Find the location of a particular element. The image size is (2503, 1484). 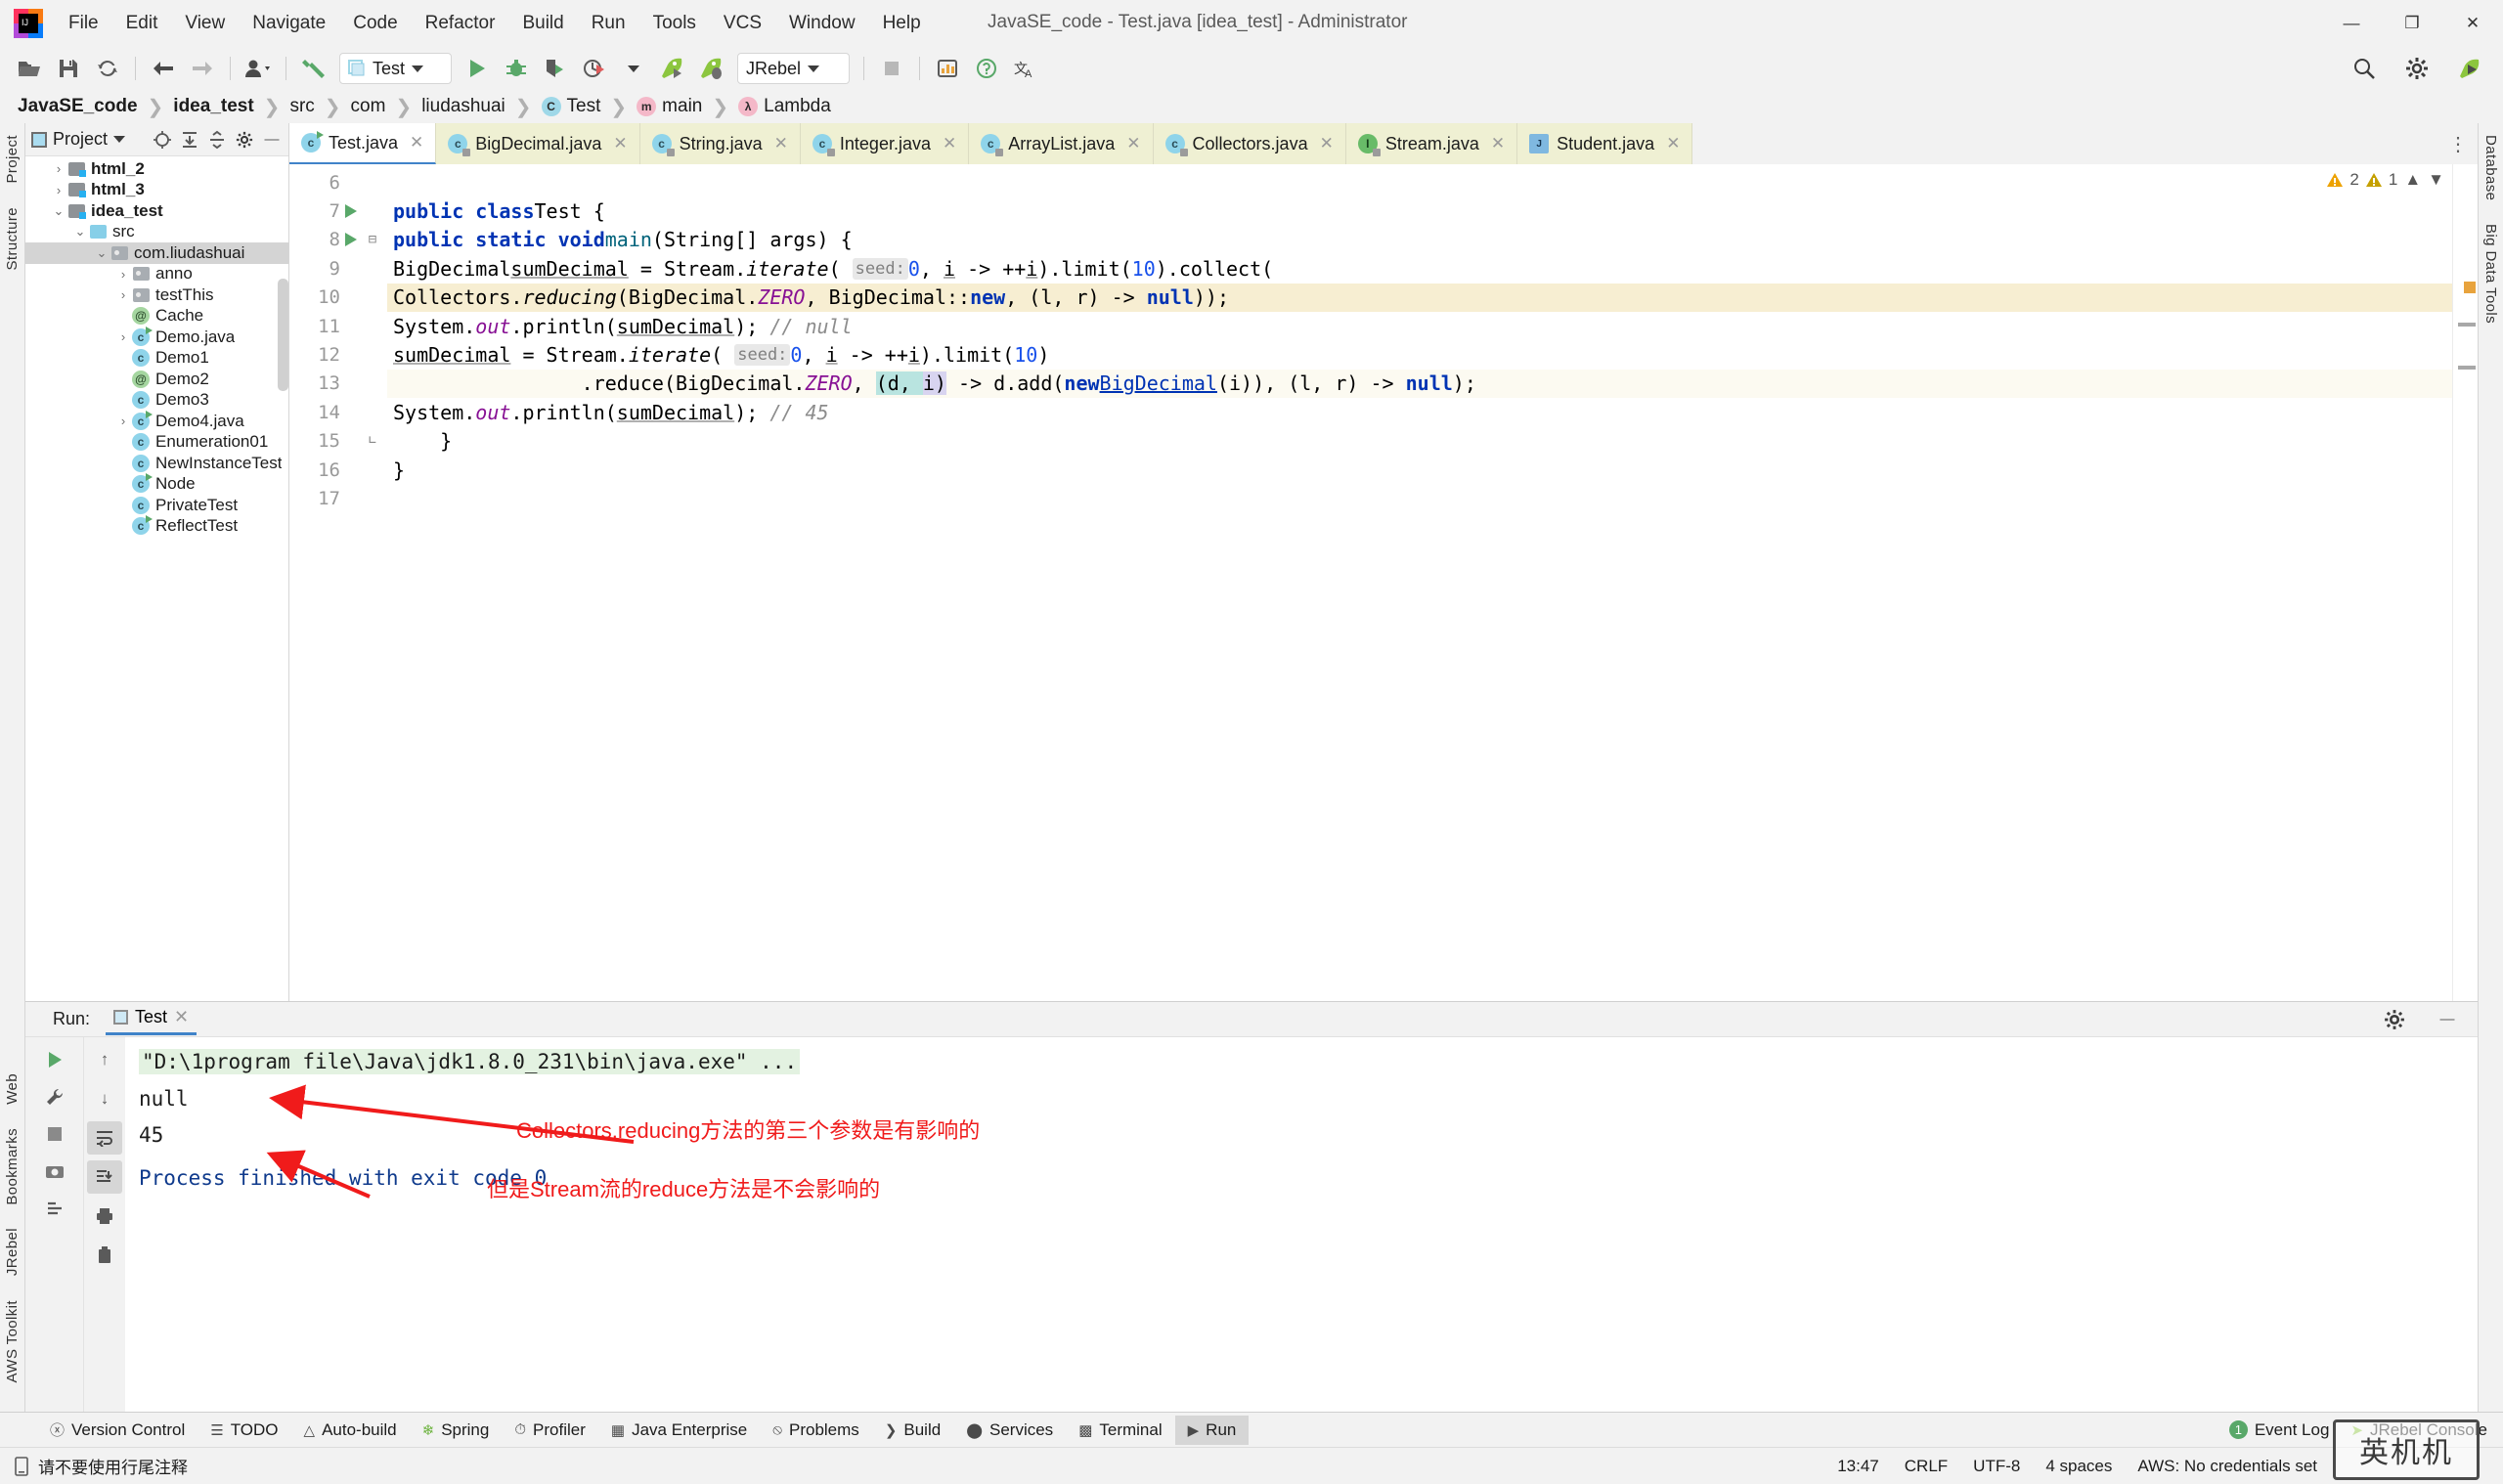

menu-vcs: VCS is located at coordinates (742, 23).